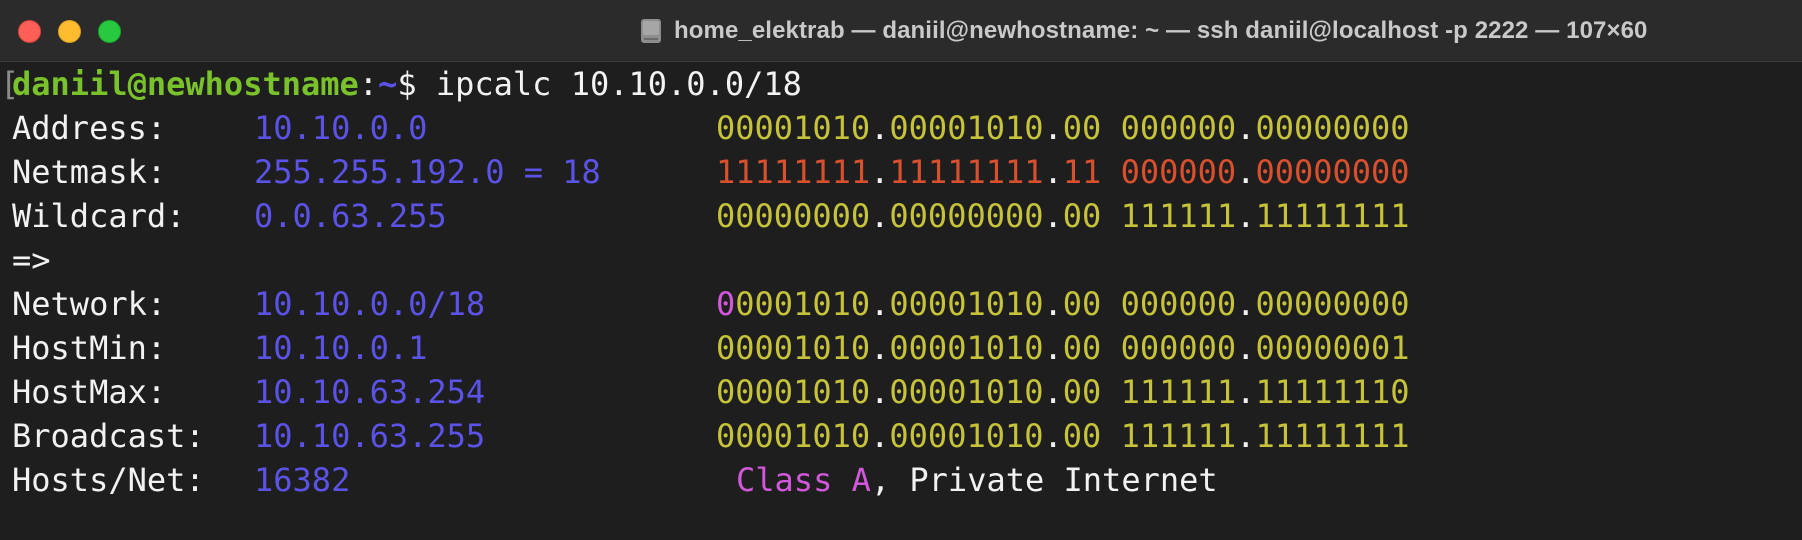  Describe the element at coordinates (803, 480) in the screenshot. I see `class-label: Class A` at that location.